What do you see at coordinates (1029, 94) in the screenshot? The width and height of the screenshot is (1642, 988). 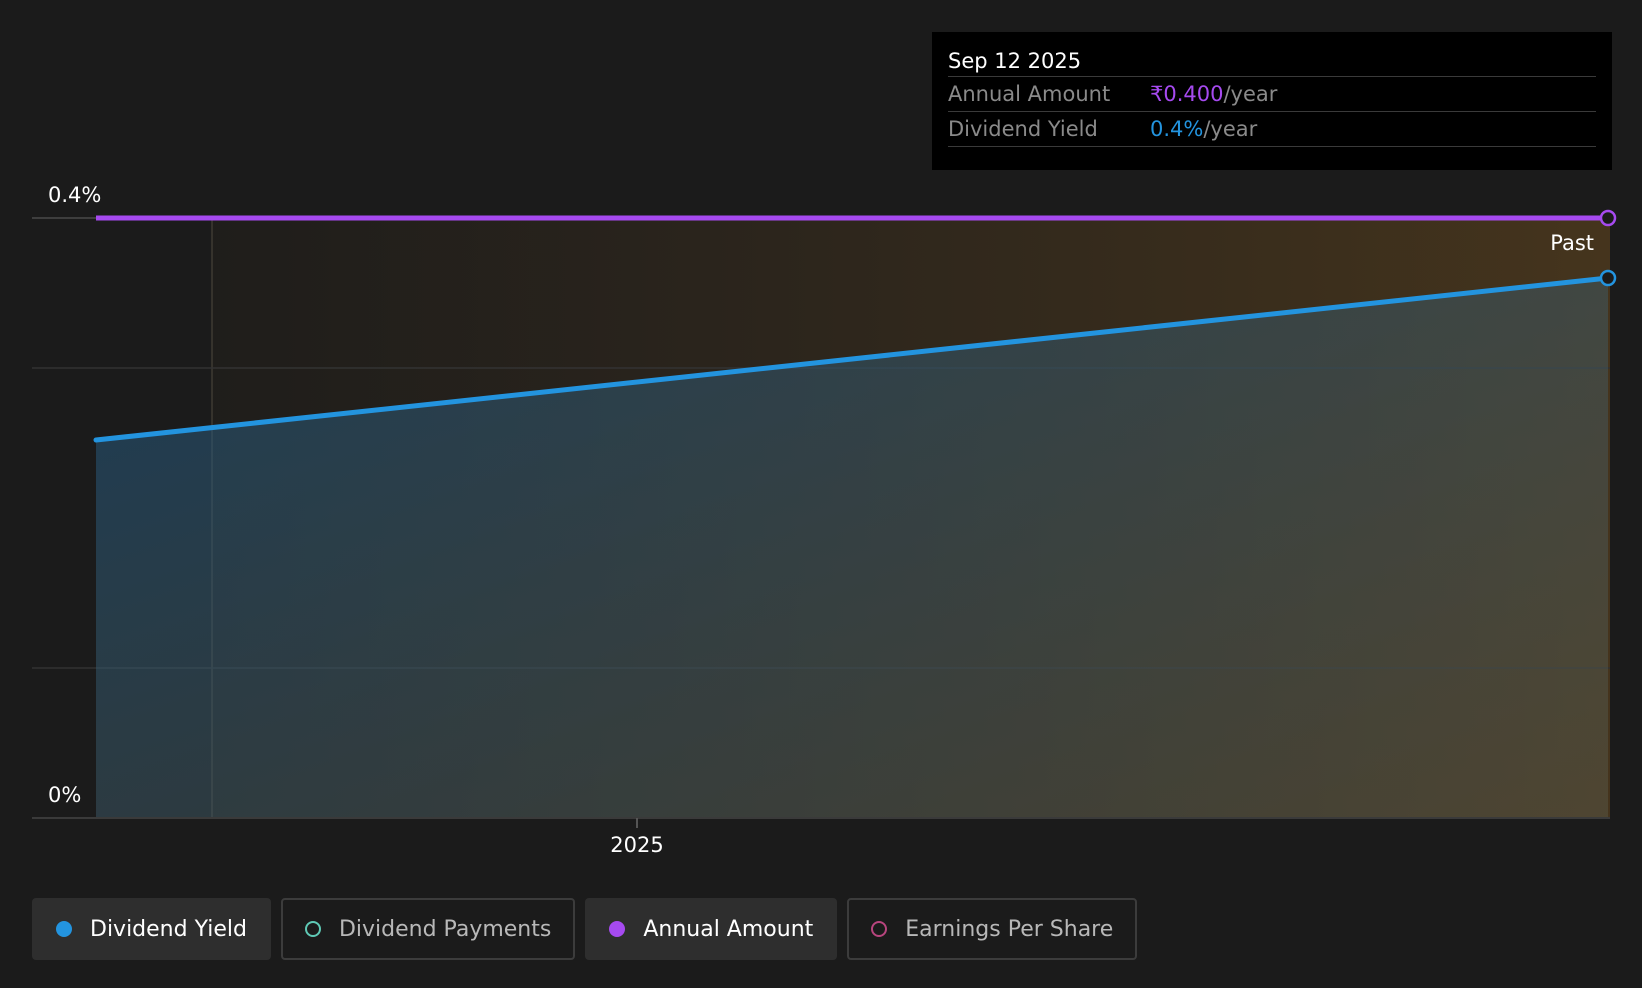 I see `tooltip-label: Annual Amount` at bounding box center [1029, 94].